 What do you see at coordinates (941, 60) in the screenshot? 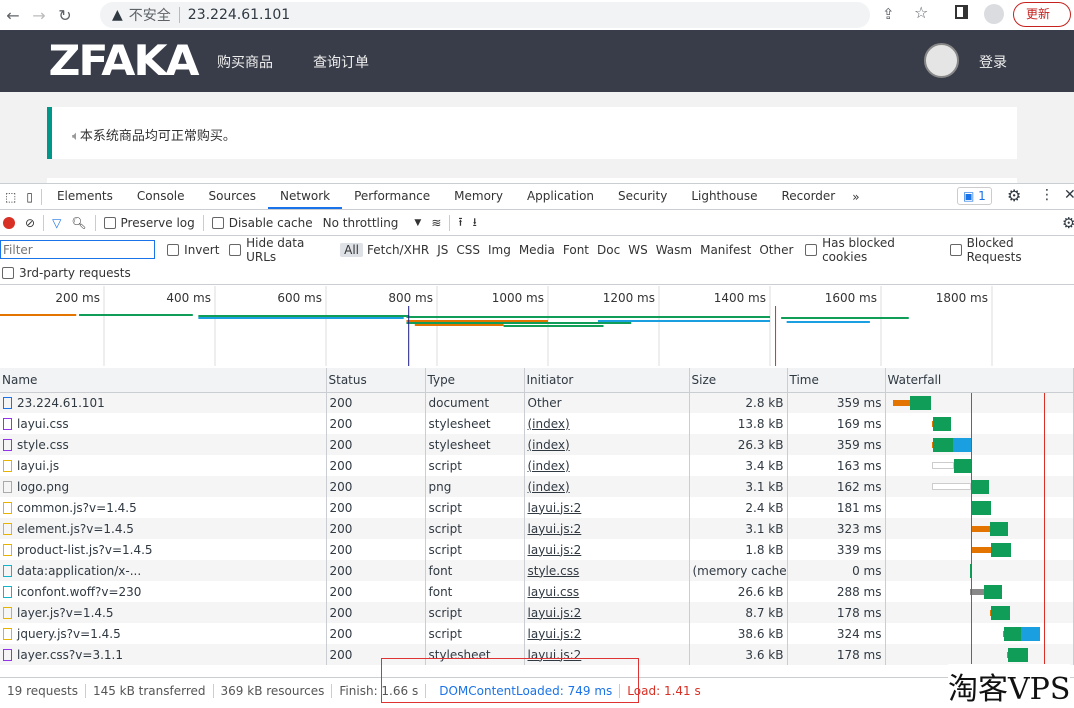
I see `user-avatar` at bounding box center [941, 60].